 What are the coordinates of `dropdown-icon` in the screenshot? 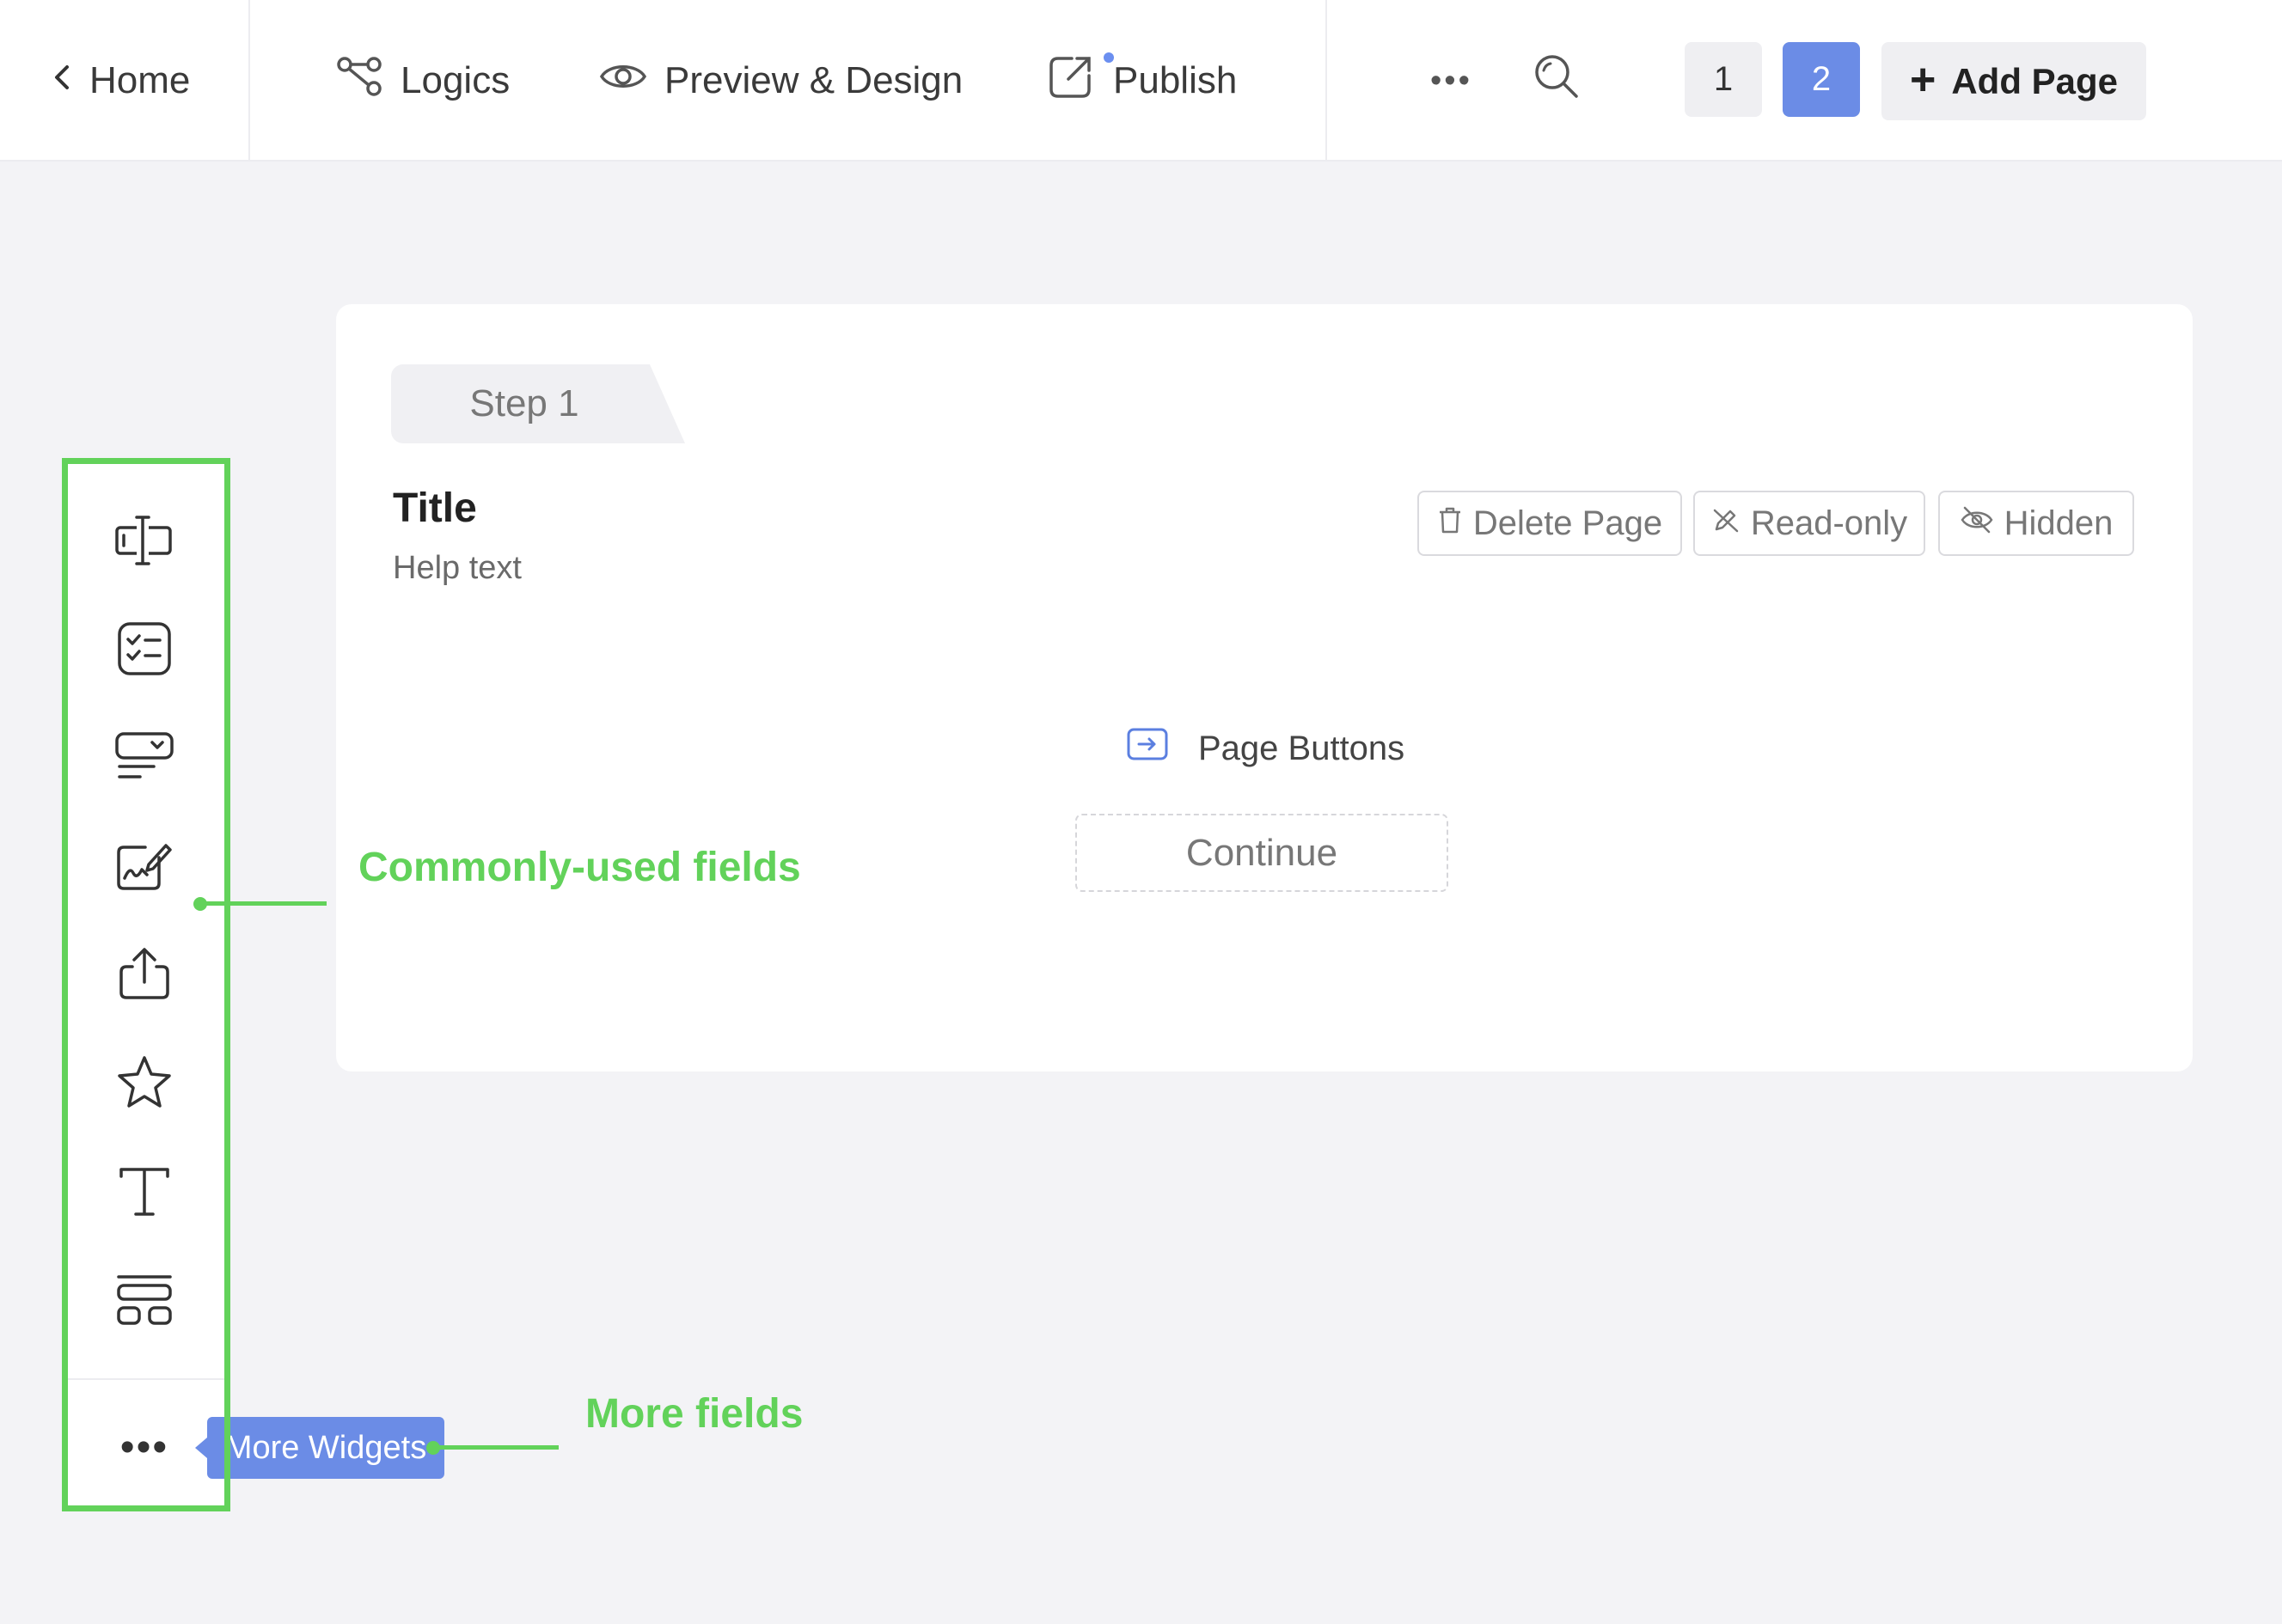 It's located at (145, 756).